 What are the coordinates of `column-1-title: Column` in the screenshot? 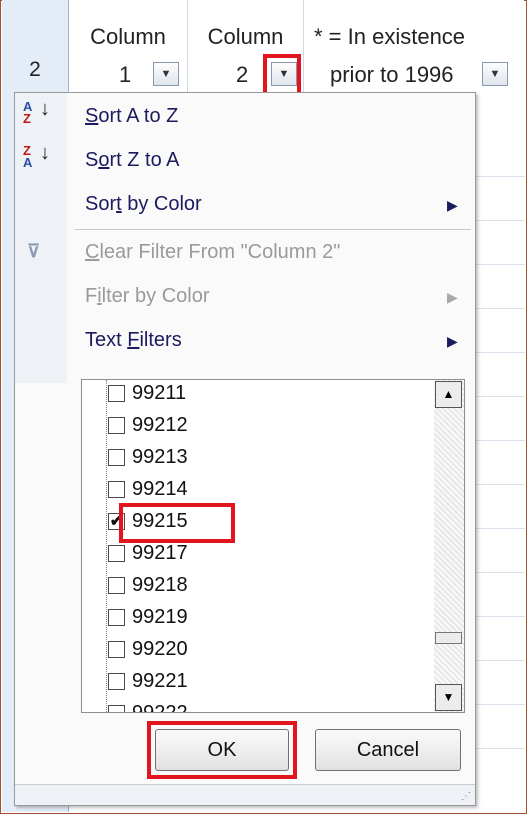 It's located at (128, 36).